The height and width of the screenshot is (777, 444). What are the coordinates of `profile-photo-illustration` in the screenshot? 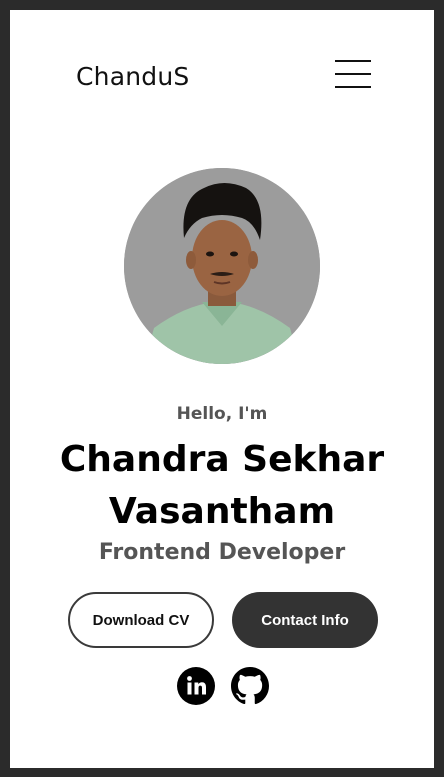 It's located at (222, 266).